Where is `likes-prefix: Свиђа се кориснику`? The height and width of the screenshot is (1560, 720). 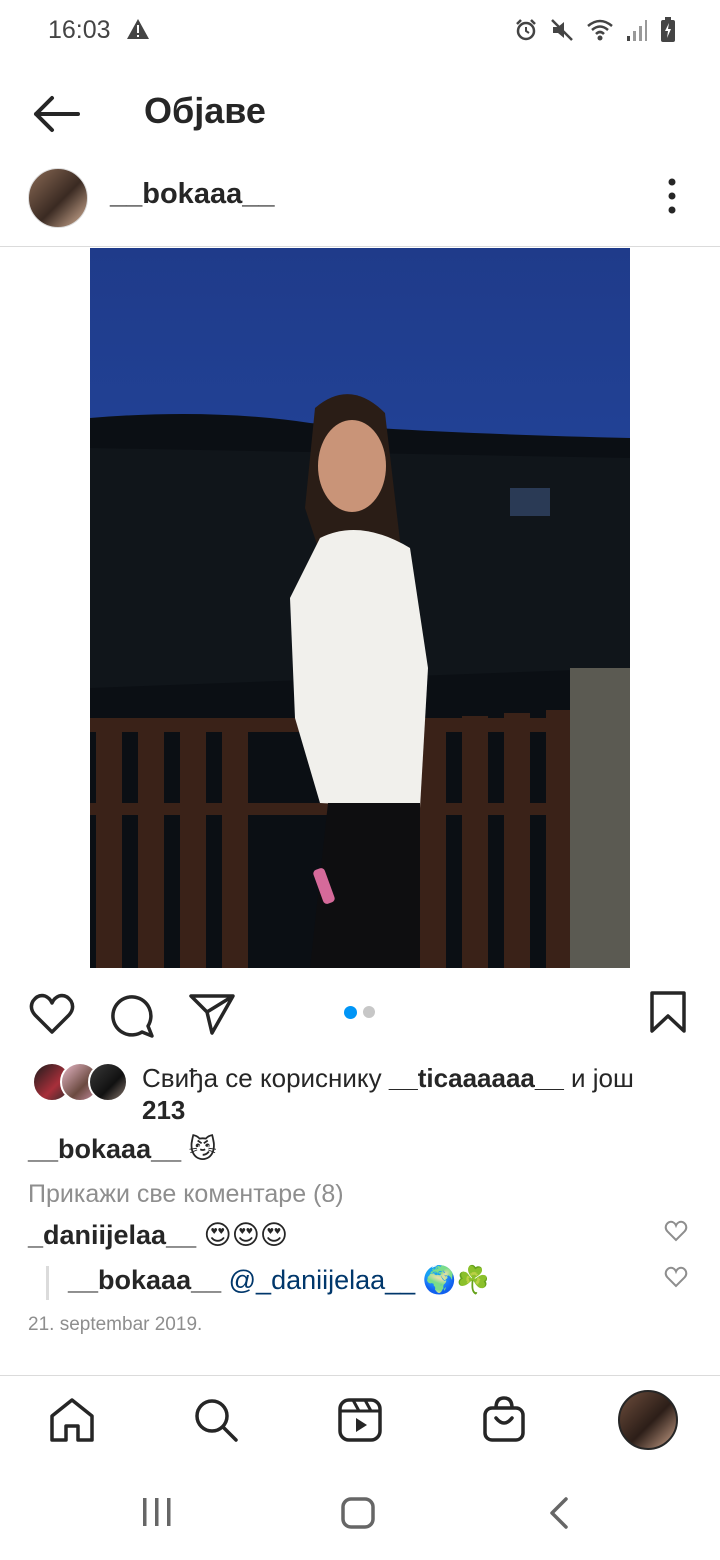 likes-prefix: Свиђа се кориснику is located at coordinates (262, 1078).